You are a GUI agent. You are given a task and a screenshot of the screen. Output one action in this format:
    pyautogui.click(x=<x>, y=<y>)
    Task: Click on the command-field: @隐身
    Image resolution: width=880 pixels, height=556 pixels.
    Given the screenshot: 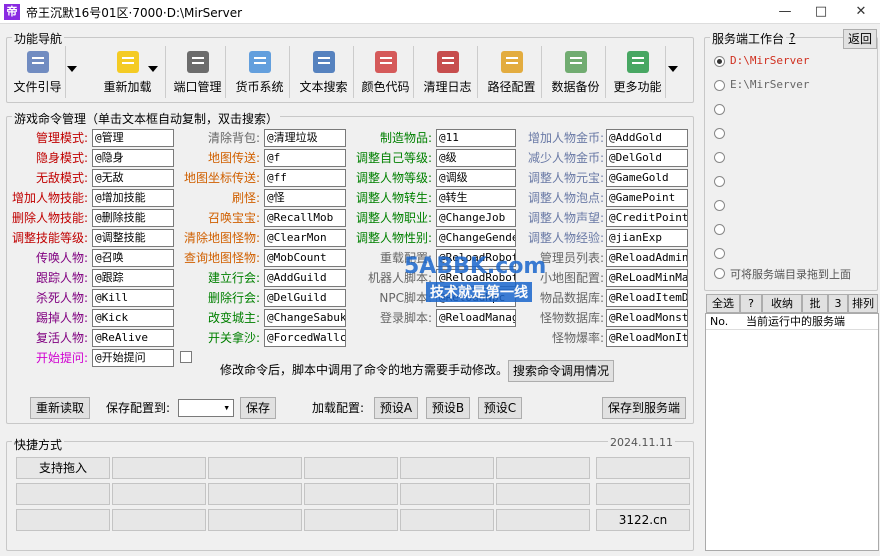 What is the action you would take?
    pyautogui.click(x=133, y=158)
    